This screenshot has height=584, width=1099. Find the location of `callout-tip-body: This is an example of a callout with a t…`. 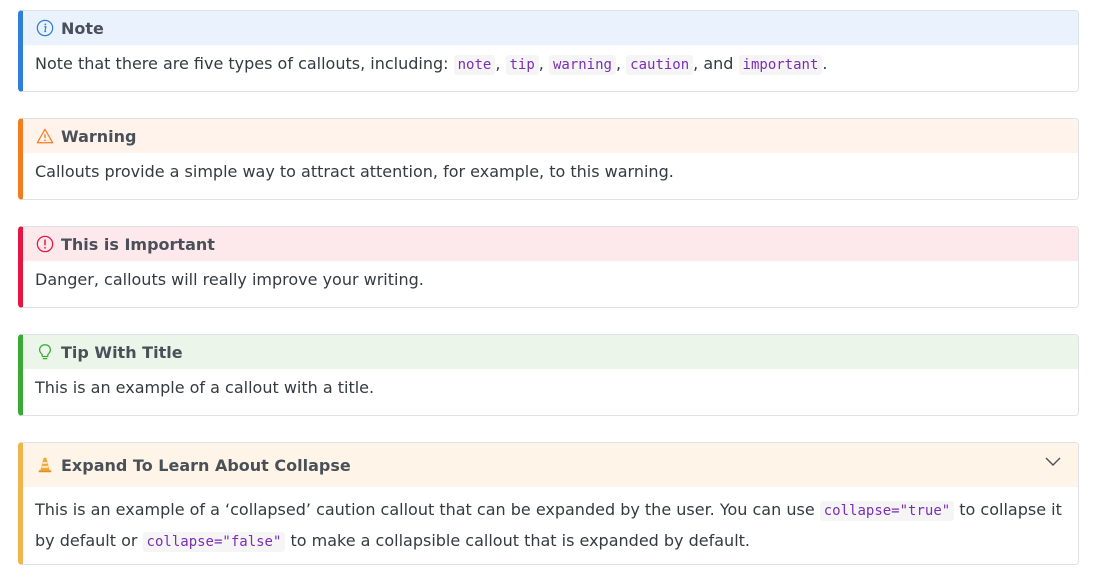

callout-tip-body: This is an example of a callout with a t… is located at coordinates (205, 387).